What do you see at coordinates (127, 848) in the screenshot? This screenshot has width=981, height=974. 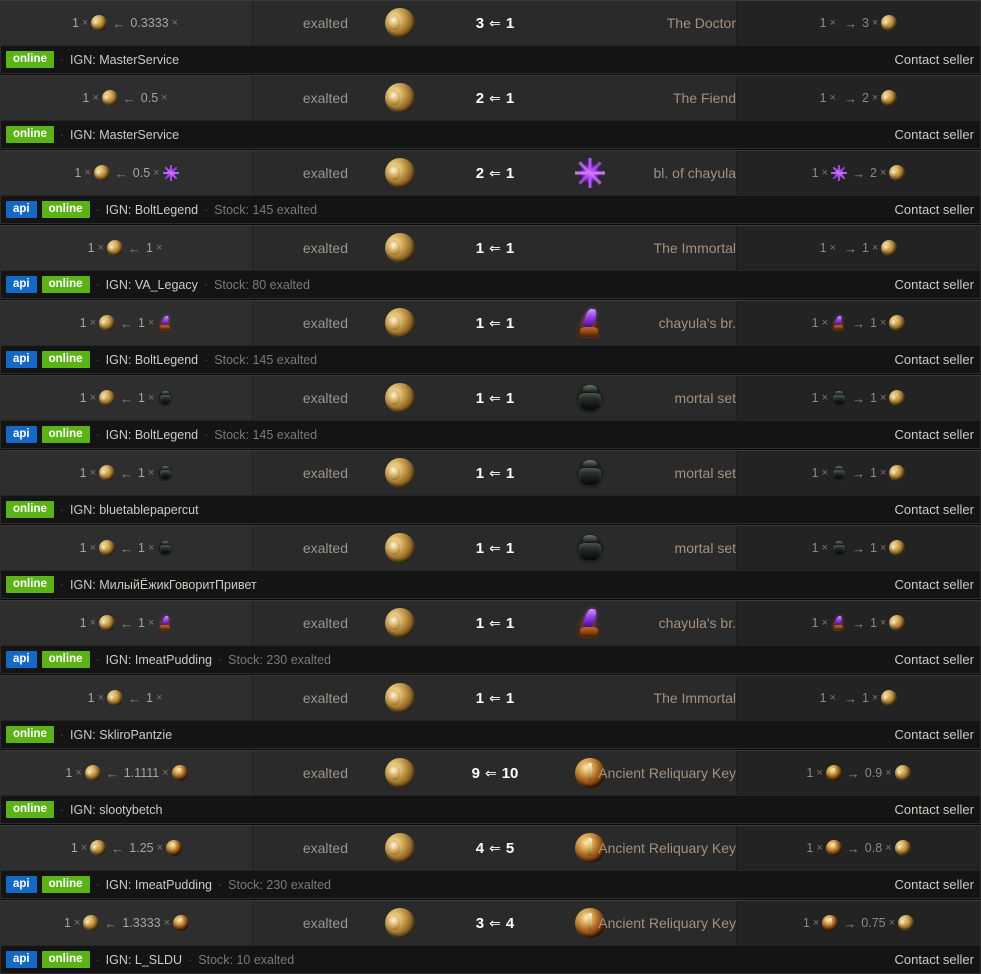 I see `price-cell: 1 × ← 1.25 ×` at bounding box center [127, 848].